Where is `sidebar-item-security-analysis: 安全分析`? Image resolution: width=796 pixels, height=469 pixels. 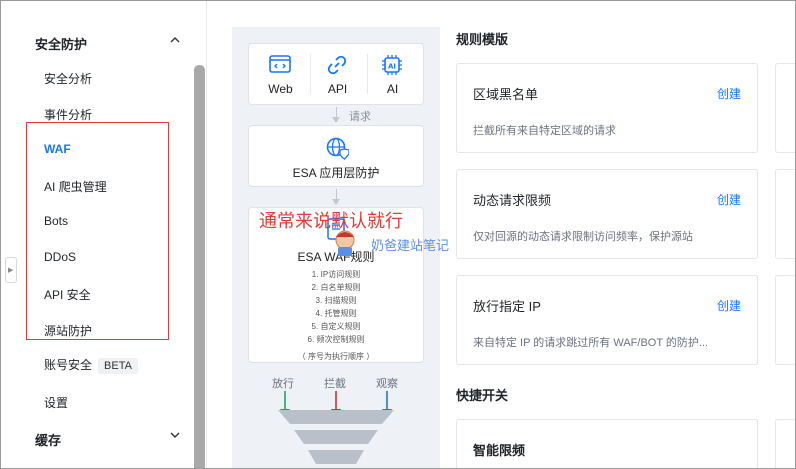
sidebar-item-security-analysis: 安全分析 is located at coordinates (68, 78).